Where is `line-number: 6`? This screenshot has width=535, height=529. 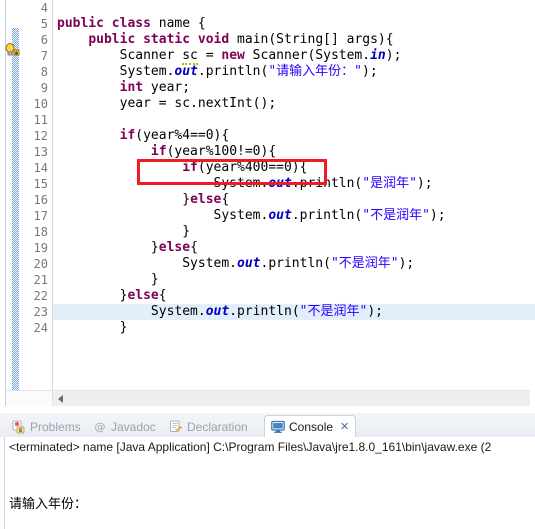 line-number: 6 is located at coordinates (44, 40).